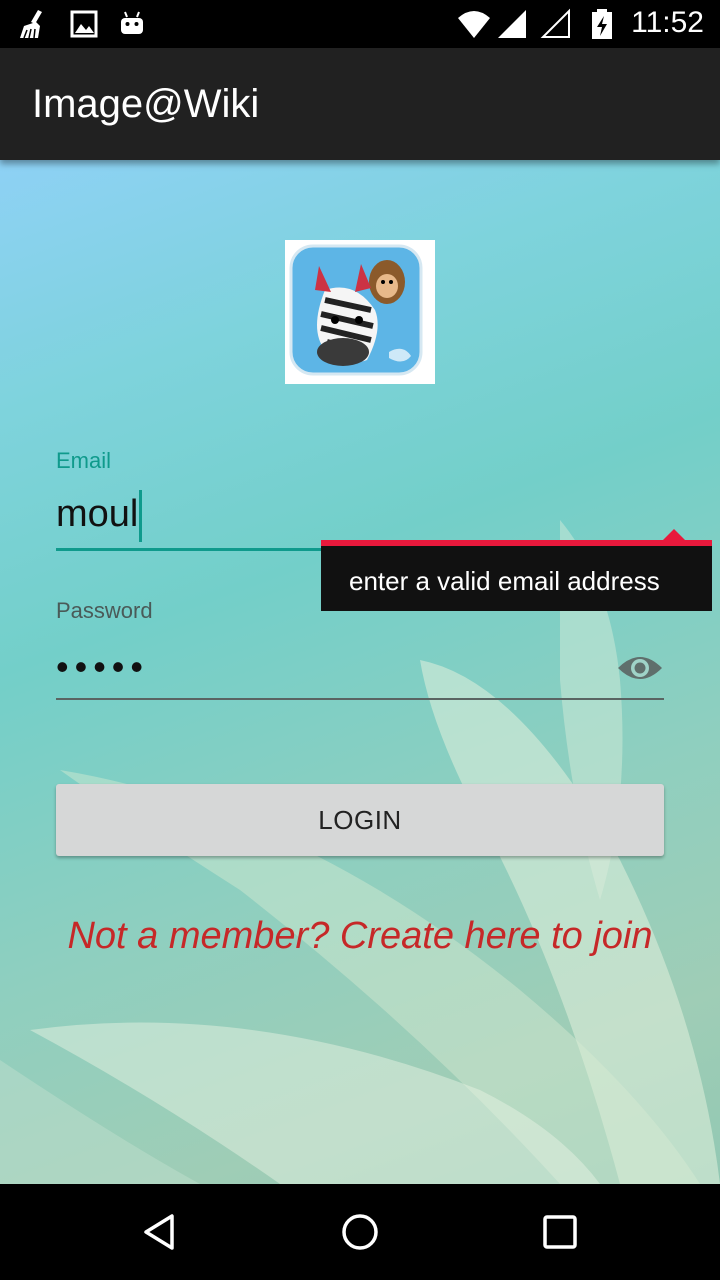 This screenshot has height=1280, width=720. I want to click on navigation-bar, so click(360, 1232).